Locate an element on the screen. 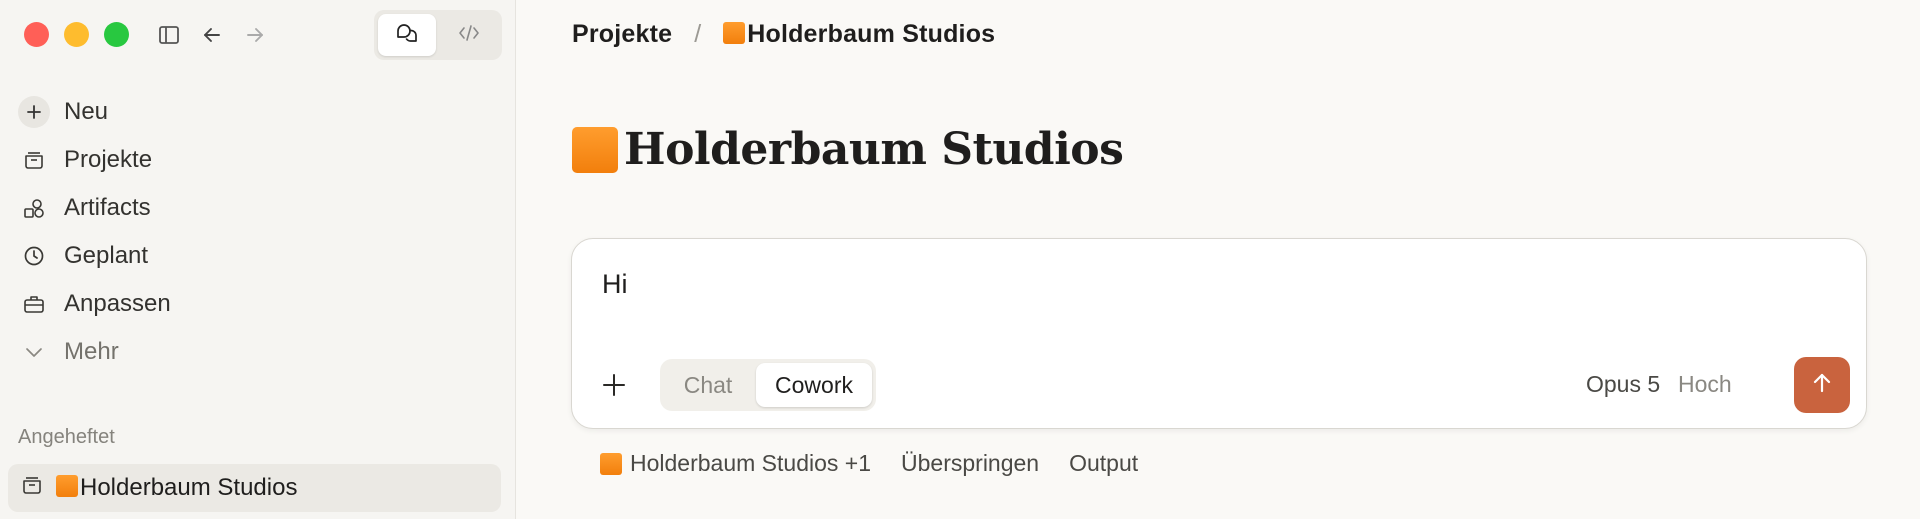 The image size is (1920, 519). sidebar-toggle-icon is located at coordinates (169, 35).